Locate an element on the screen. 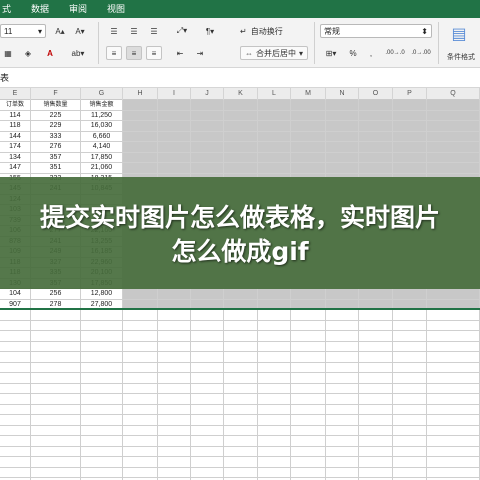 The image size is (480, 480). tab-review: 审阅 is located at coordinates (78, 9).